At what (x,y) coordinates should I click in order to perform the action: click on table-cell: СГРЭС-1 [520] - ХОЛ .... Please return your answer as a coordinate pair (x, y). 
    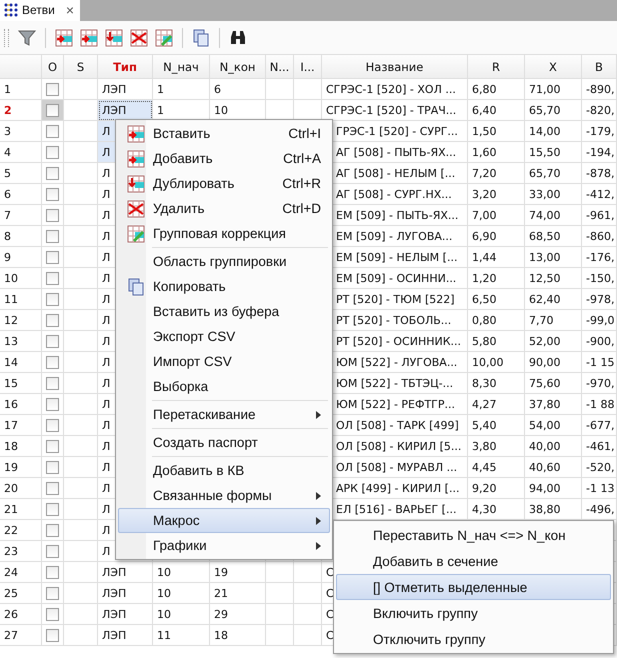
    Looking at the image, I should click on (391, 89).